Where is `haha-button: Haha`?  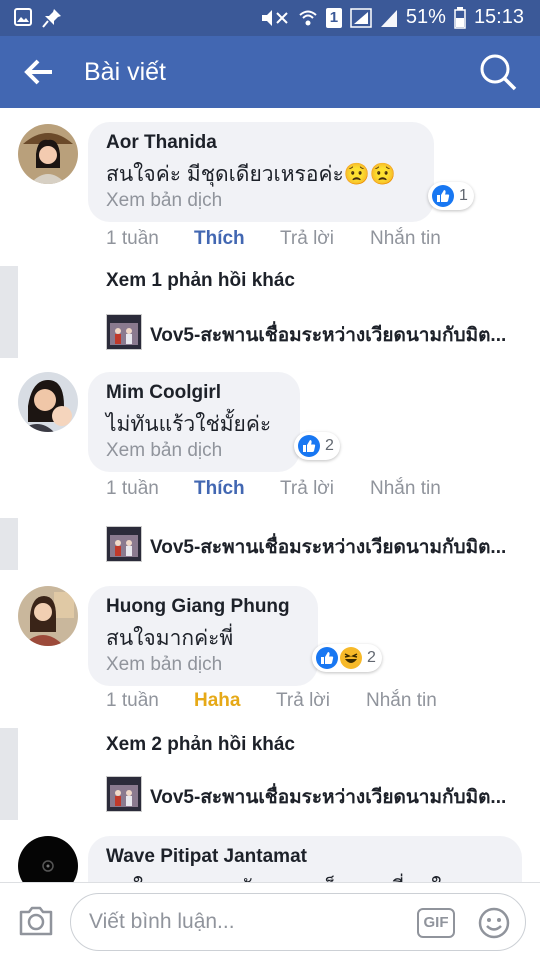 haha-button: Haha is located at coordinates (217, 701).